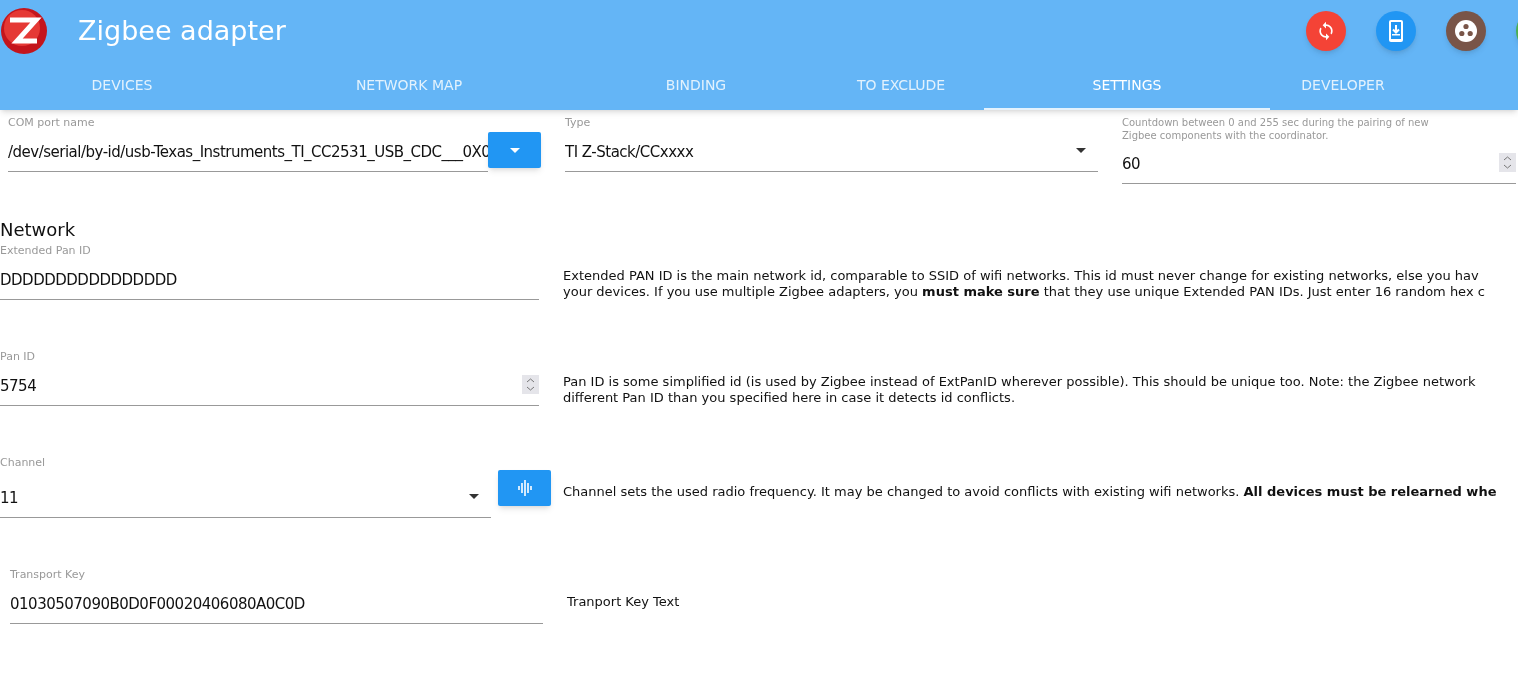 The width and height of the screenshot is (1518, 693). What do you see at coordinates (276, 603) in the screenshot?
I see `input-field: 01030507090B0D0F00020406080A0C0D` at bounding box center [276, 603].